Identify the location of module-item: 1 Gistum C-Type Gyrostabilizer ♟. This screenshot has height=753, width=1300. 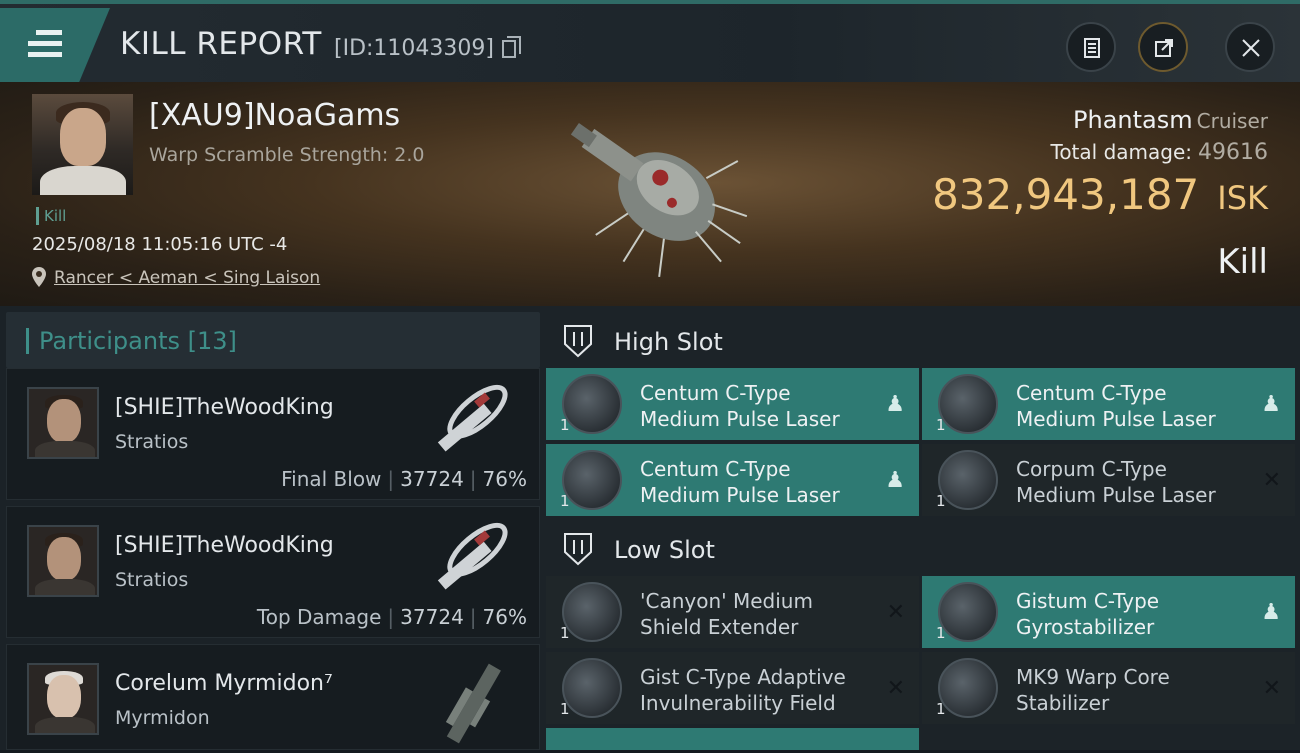
(1108, 612).